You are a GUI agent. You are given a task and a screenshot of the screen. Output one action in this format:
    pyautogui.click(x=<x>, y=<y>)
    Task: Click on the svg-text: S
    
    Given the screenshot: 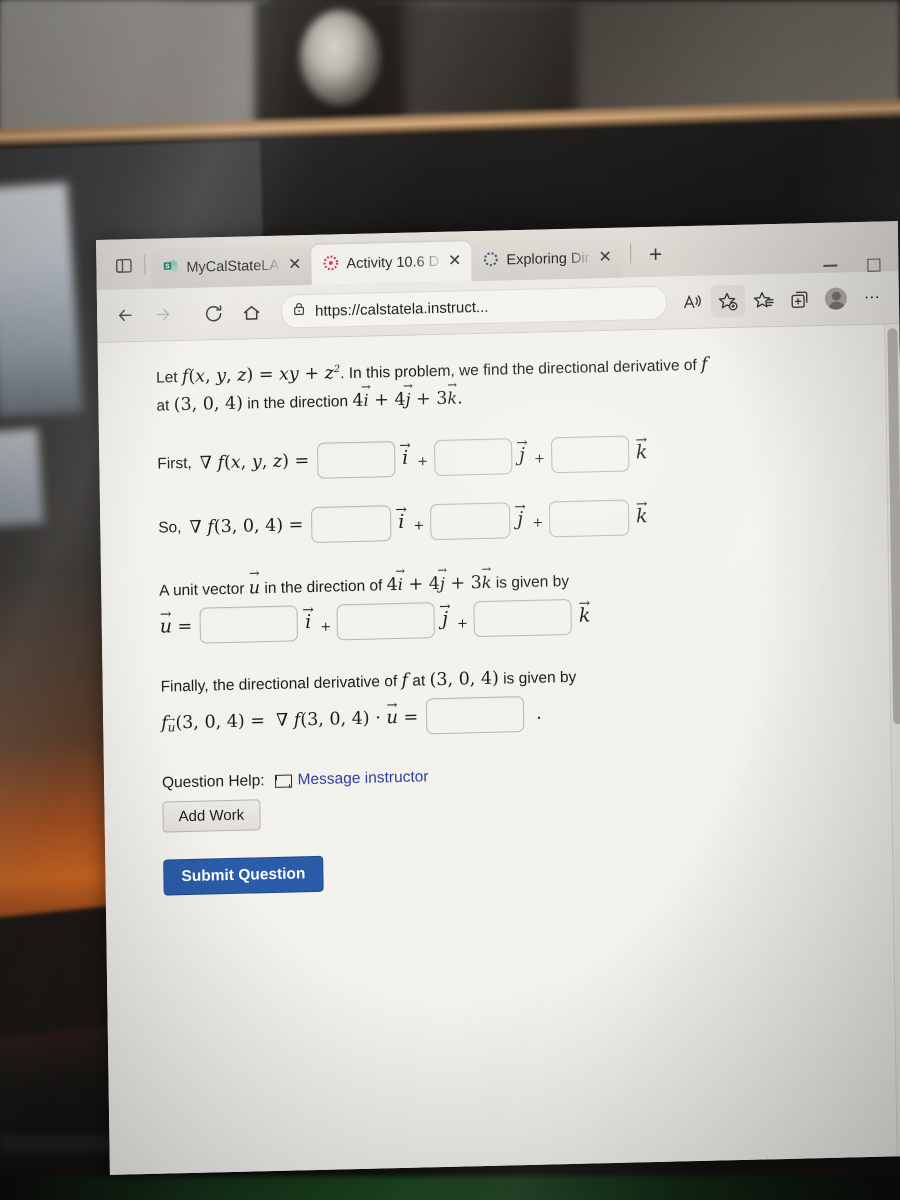 What is the action you would take?
    pyautogui.click(x=167, y=266)
    